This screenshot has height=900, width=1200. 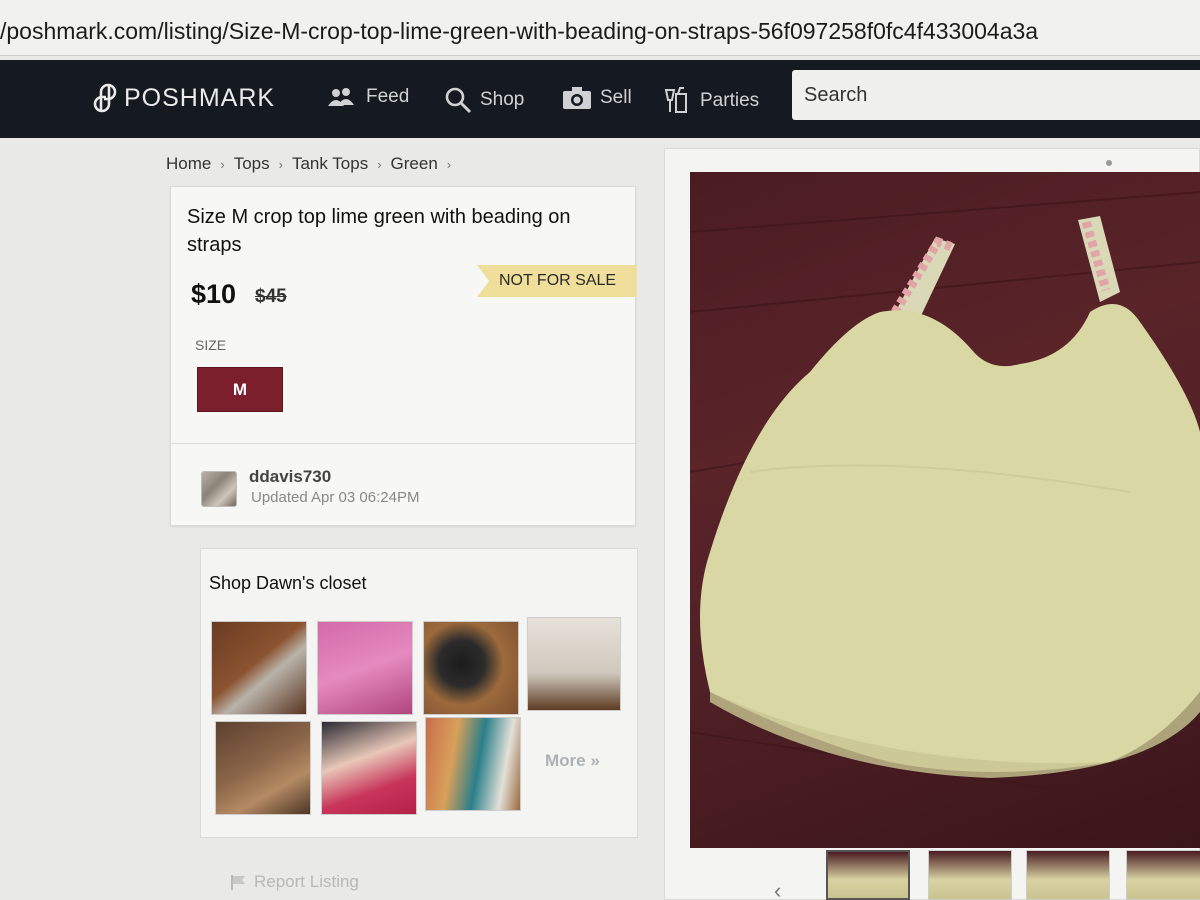 I want to click on closet-card: Shop Dawn's closet More », so click(x=419, y=693).